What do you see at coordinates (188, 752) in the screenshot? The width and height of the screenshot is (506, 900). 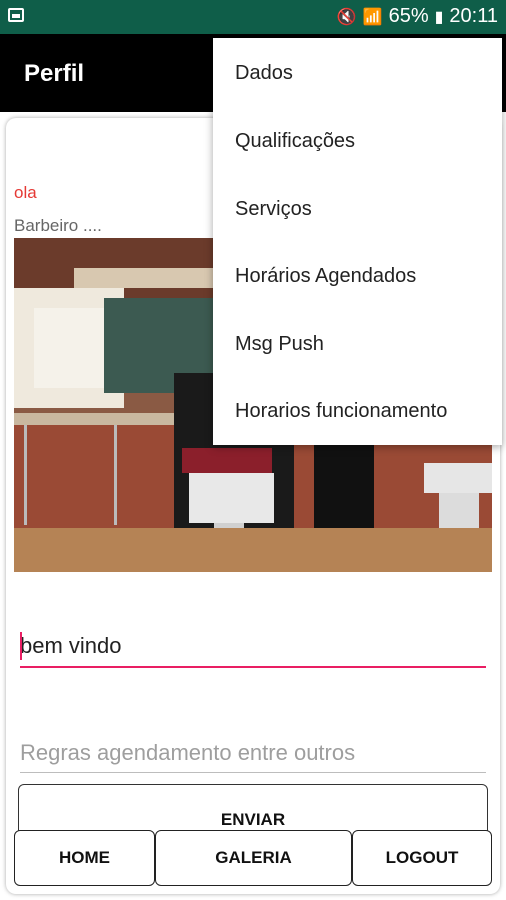 I see `rules-placeholder: Regras agendamento entre outros` at bounding box center [188, 752].